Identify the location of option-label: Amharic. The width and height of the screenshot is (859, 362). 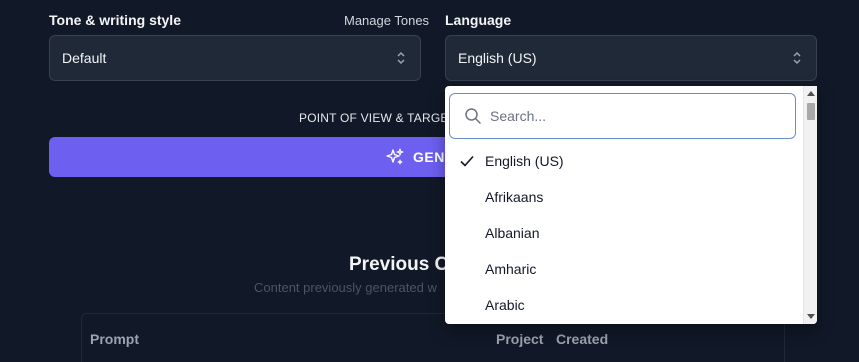
(511, 269).